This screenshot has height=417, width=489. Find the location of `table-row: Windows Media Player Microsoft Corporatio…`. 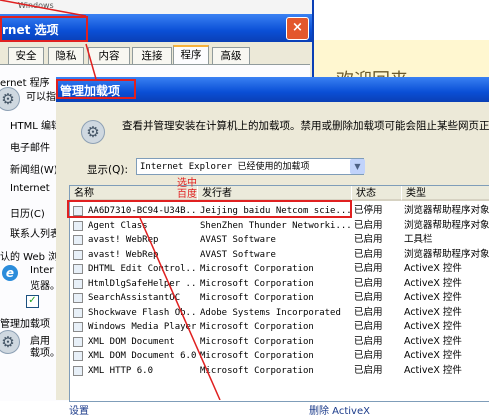

table-row: Windows Media Player Microsoft Corporatio… is located at coordinates (279, 327).